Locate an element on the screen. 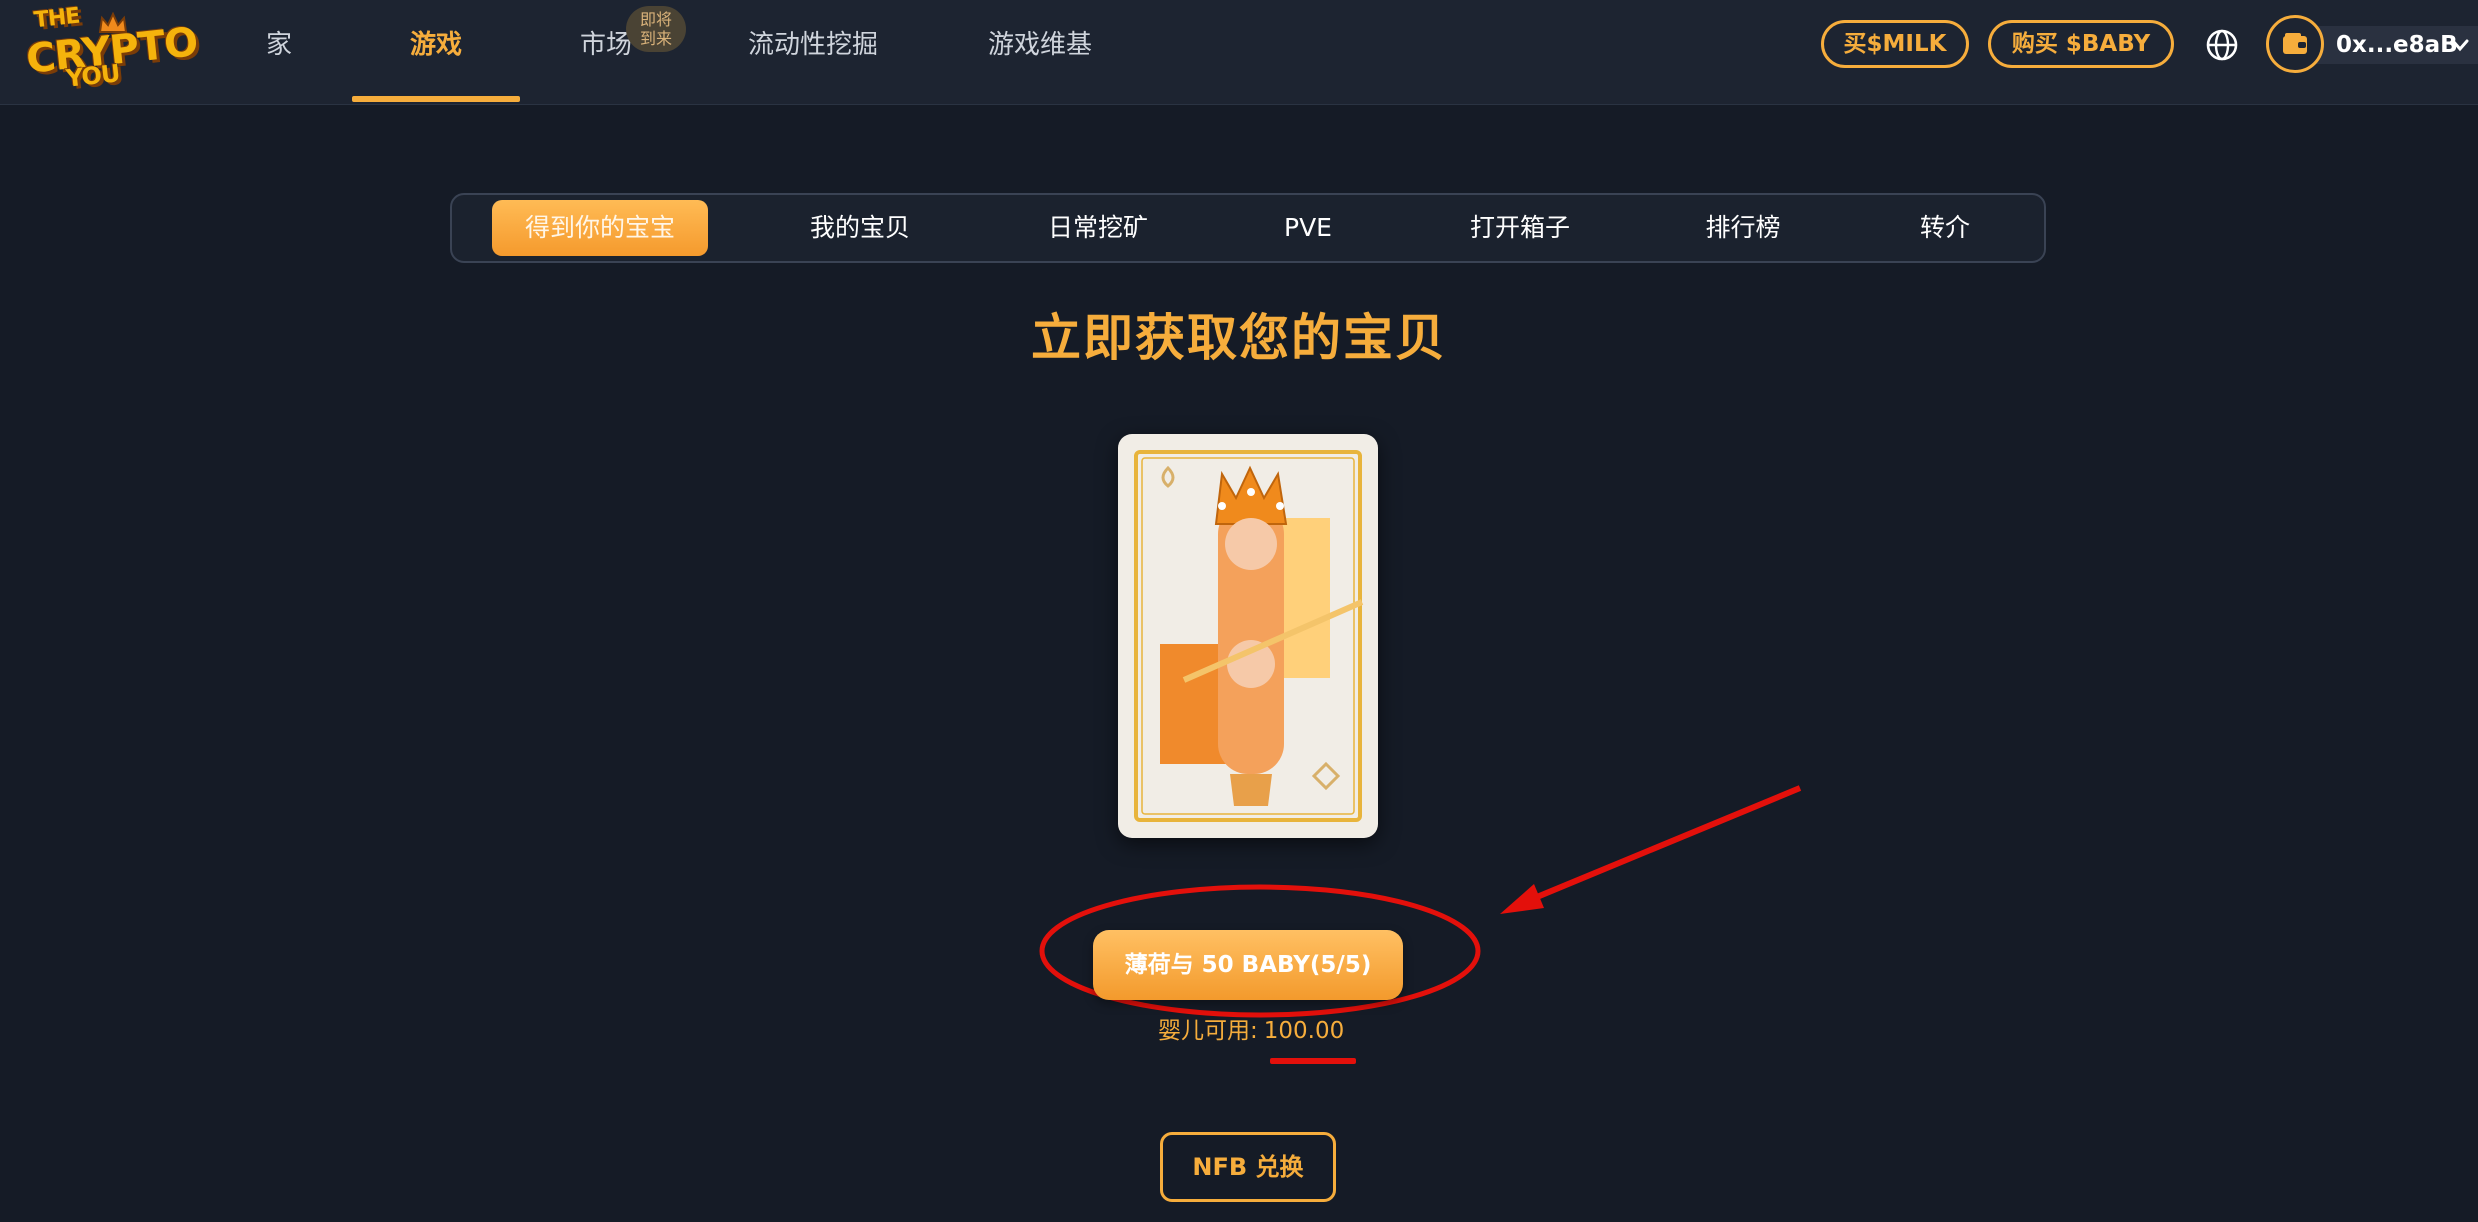 Image resolution: width=2478 pixels, height=1222 pixels. nav-active-indicator is located at coordinates (436, 99).